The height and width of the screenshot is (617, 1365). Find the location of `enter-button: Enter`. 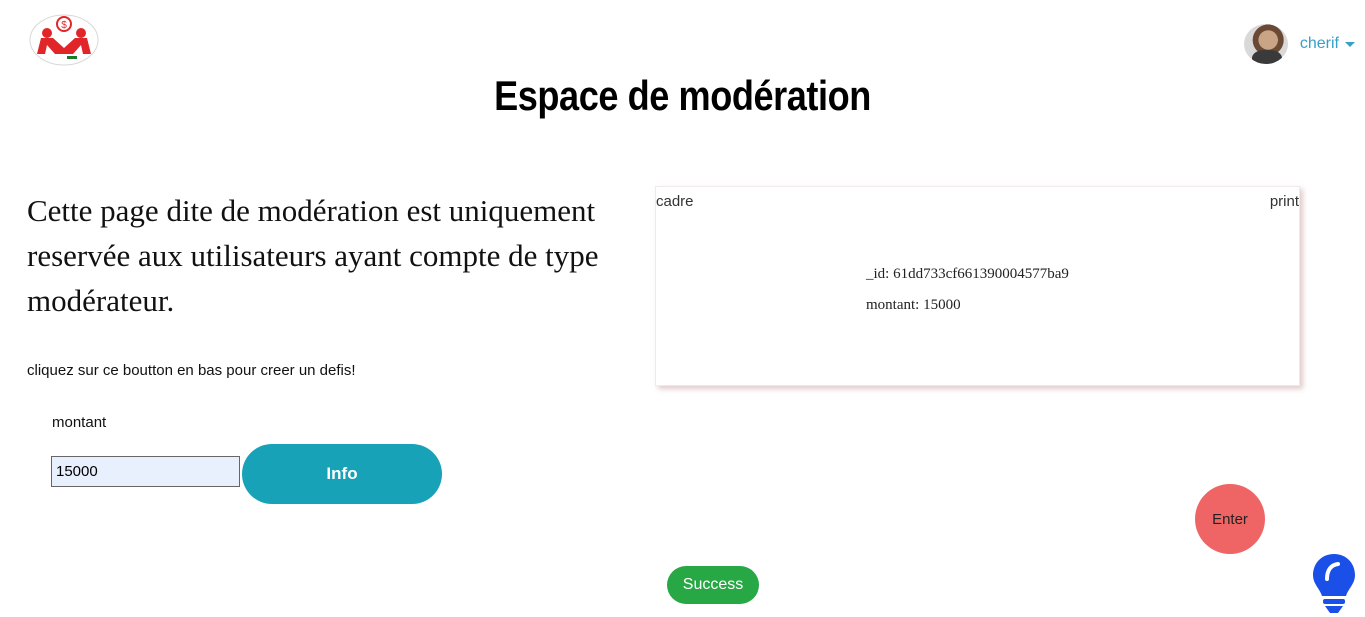

enter-button: Enter is located at coordinates (1230, 519).